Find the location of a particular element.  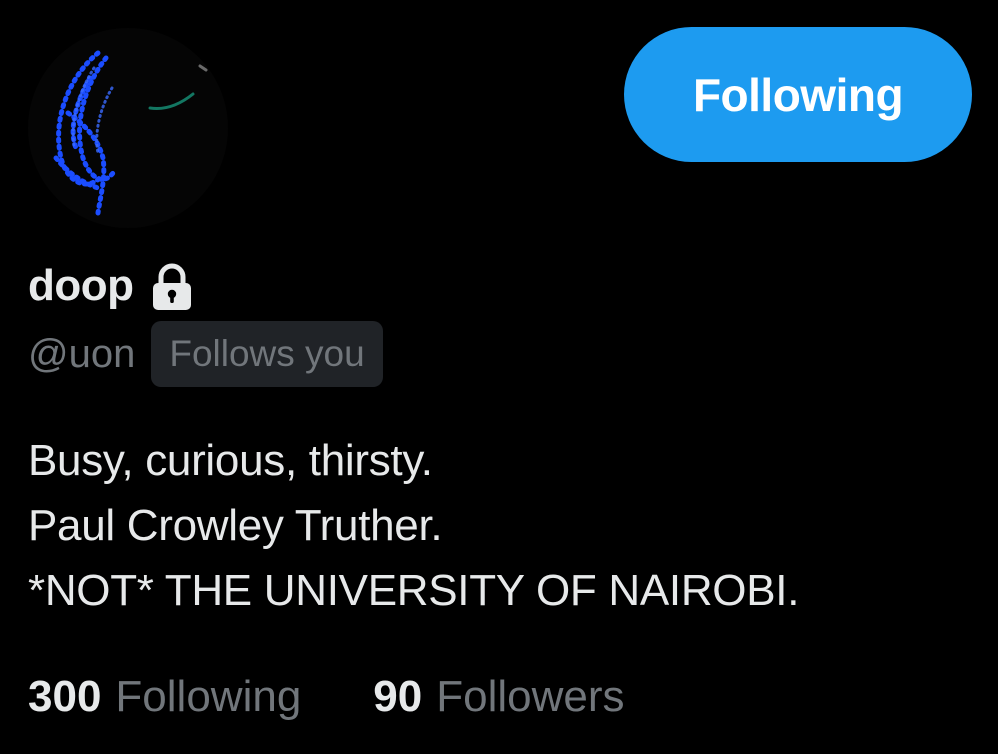

name-row: doop is located at coordinates (114, 286).